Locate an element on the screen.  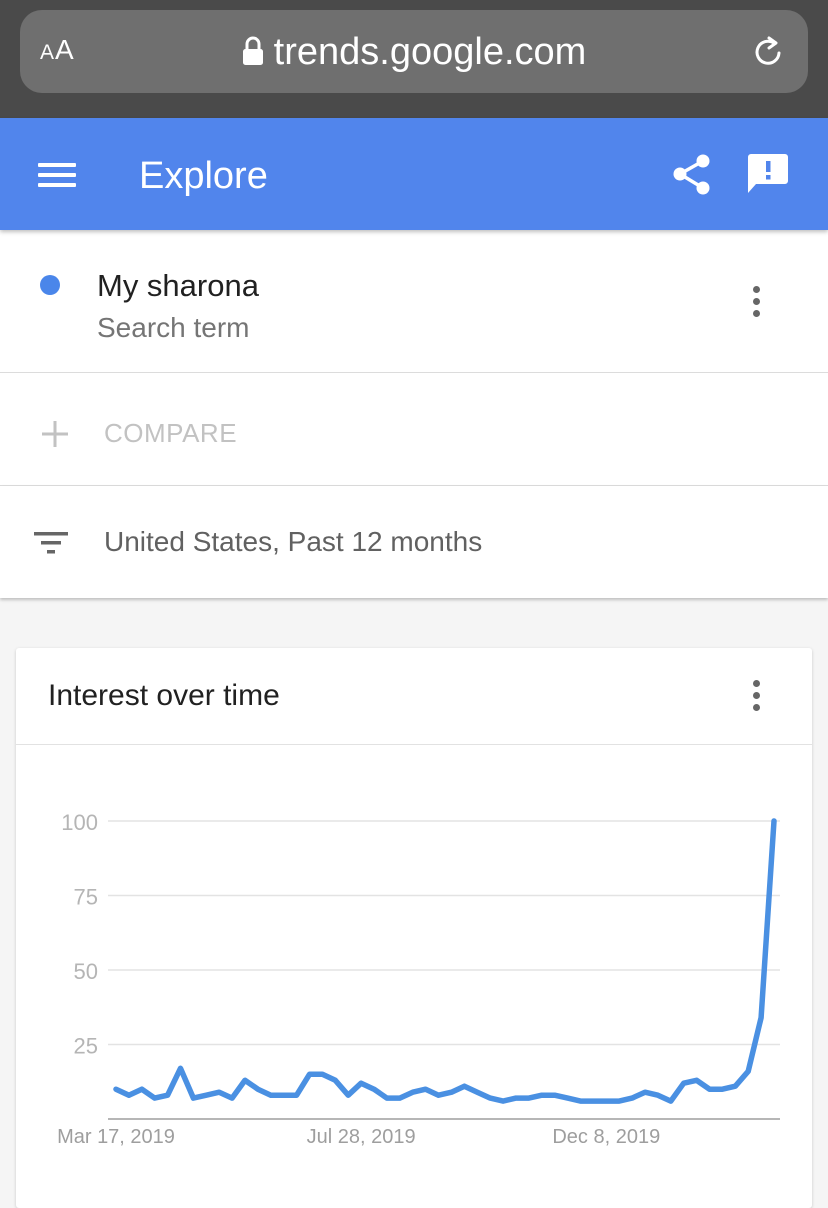
term-more-icon is located at coordinates (756, 304).